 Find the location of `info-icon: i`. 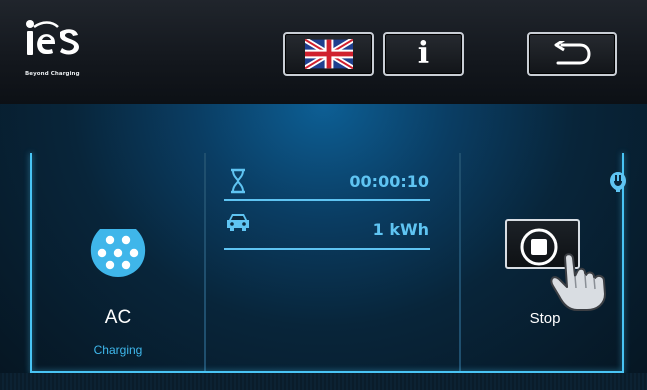

info-icon: i is located at coordinates (423, 53).